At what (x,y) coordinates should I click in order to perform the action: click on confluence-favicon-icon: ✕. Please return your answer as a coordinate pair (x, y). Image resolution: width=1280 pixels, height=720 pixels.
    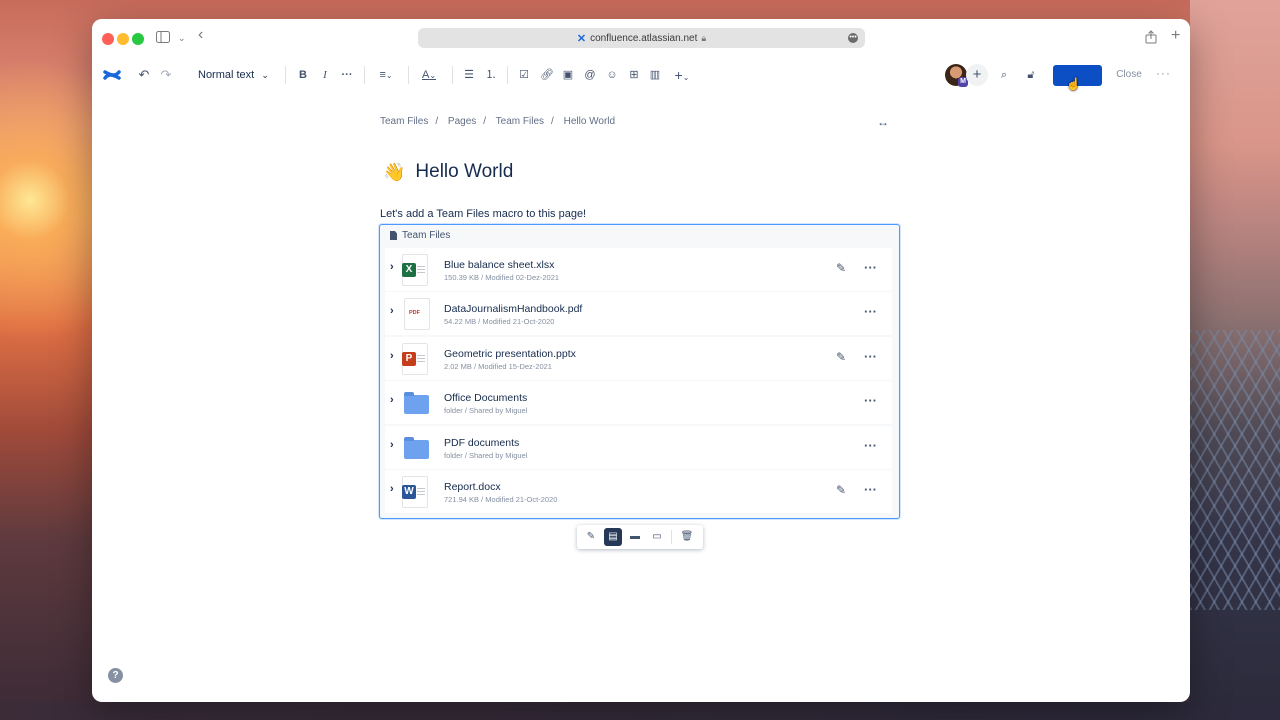
    Looking at the image, I should click on (581, 38).